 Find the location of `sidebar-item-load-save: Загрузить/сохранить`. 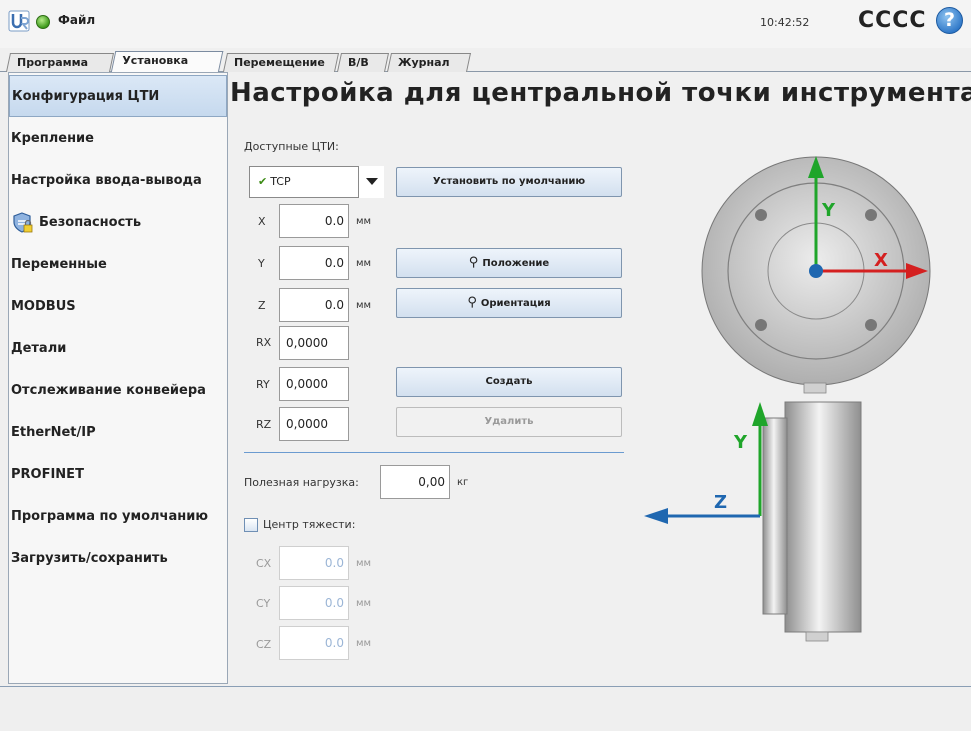

sidebar-item-load-save: Загрузить/сохранить is located at coordinates (118, 559).